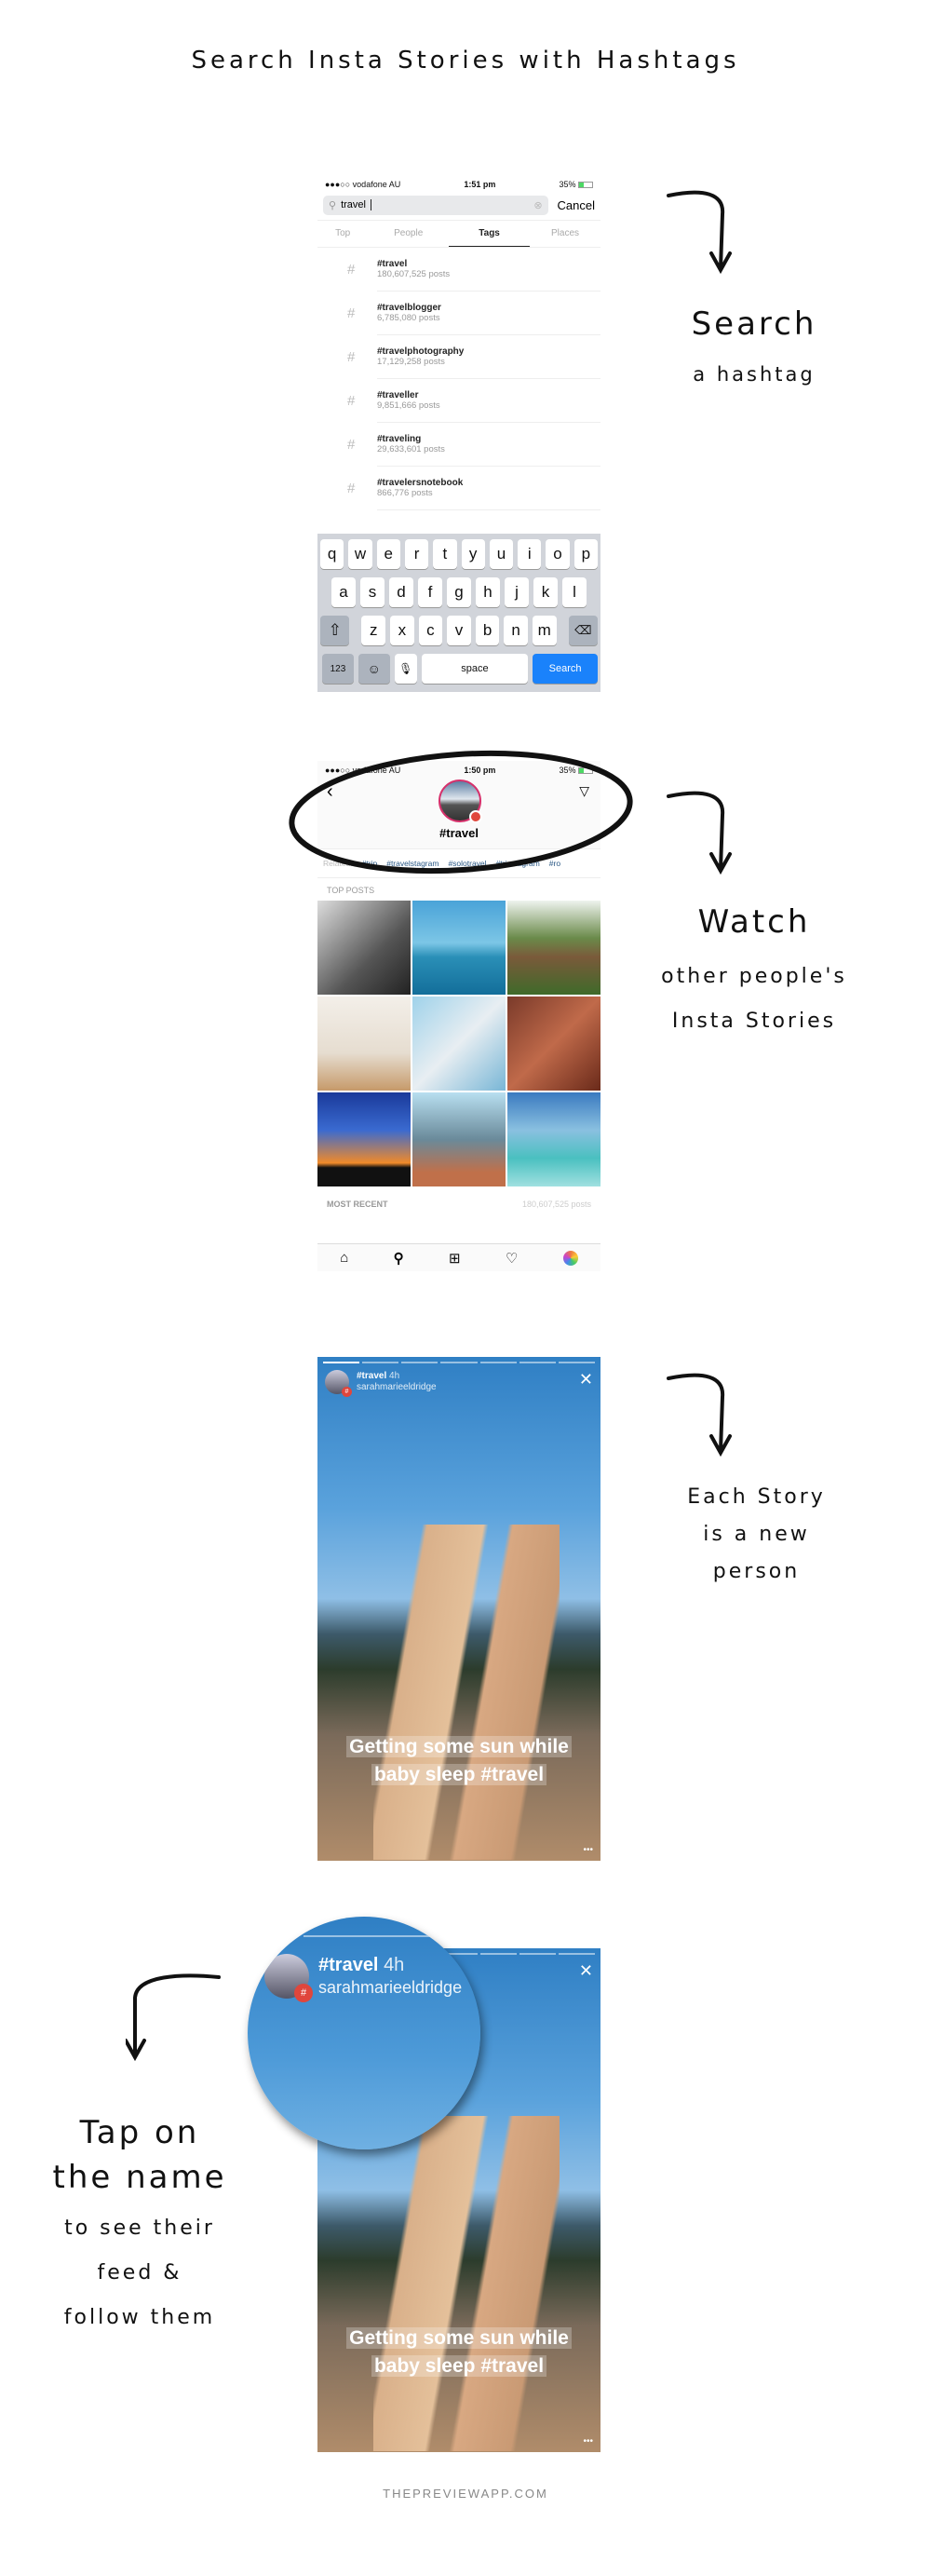 The image size is (931, 2576). I want to click on key-i: i, so click(530, 554).